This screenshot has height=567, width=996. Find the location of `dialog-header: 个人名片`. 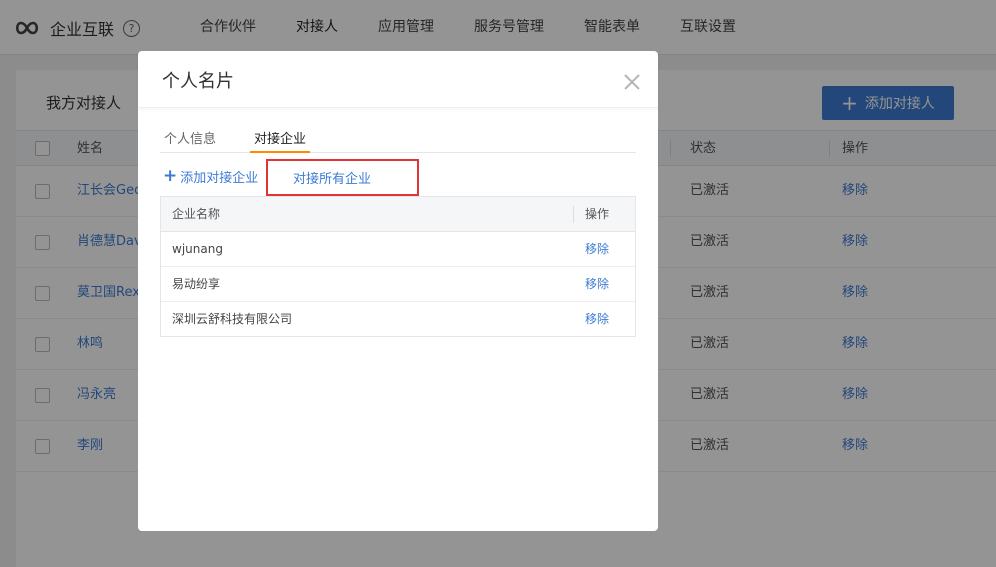

dialog-header: 个人名片 is located at coordinates (398, 79).